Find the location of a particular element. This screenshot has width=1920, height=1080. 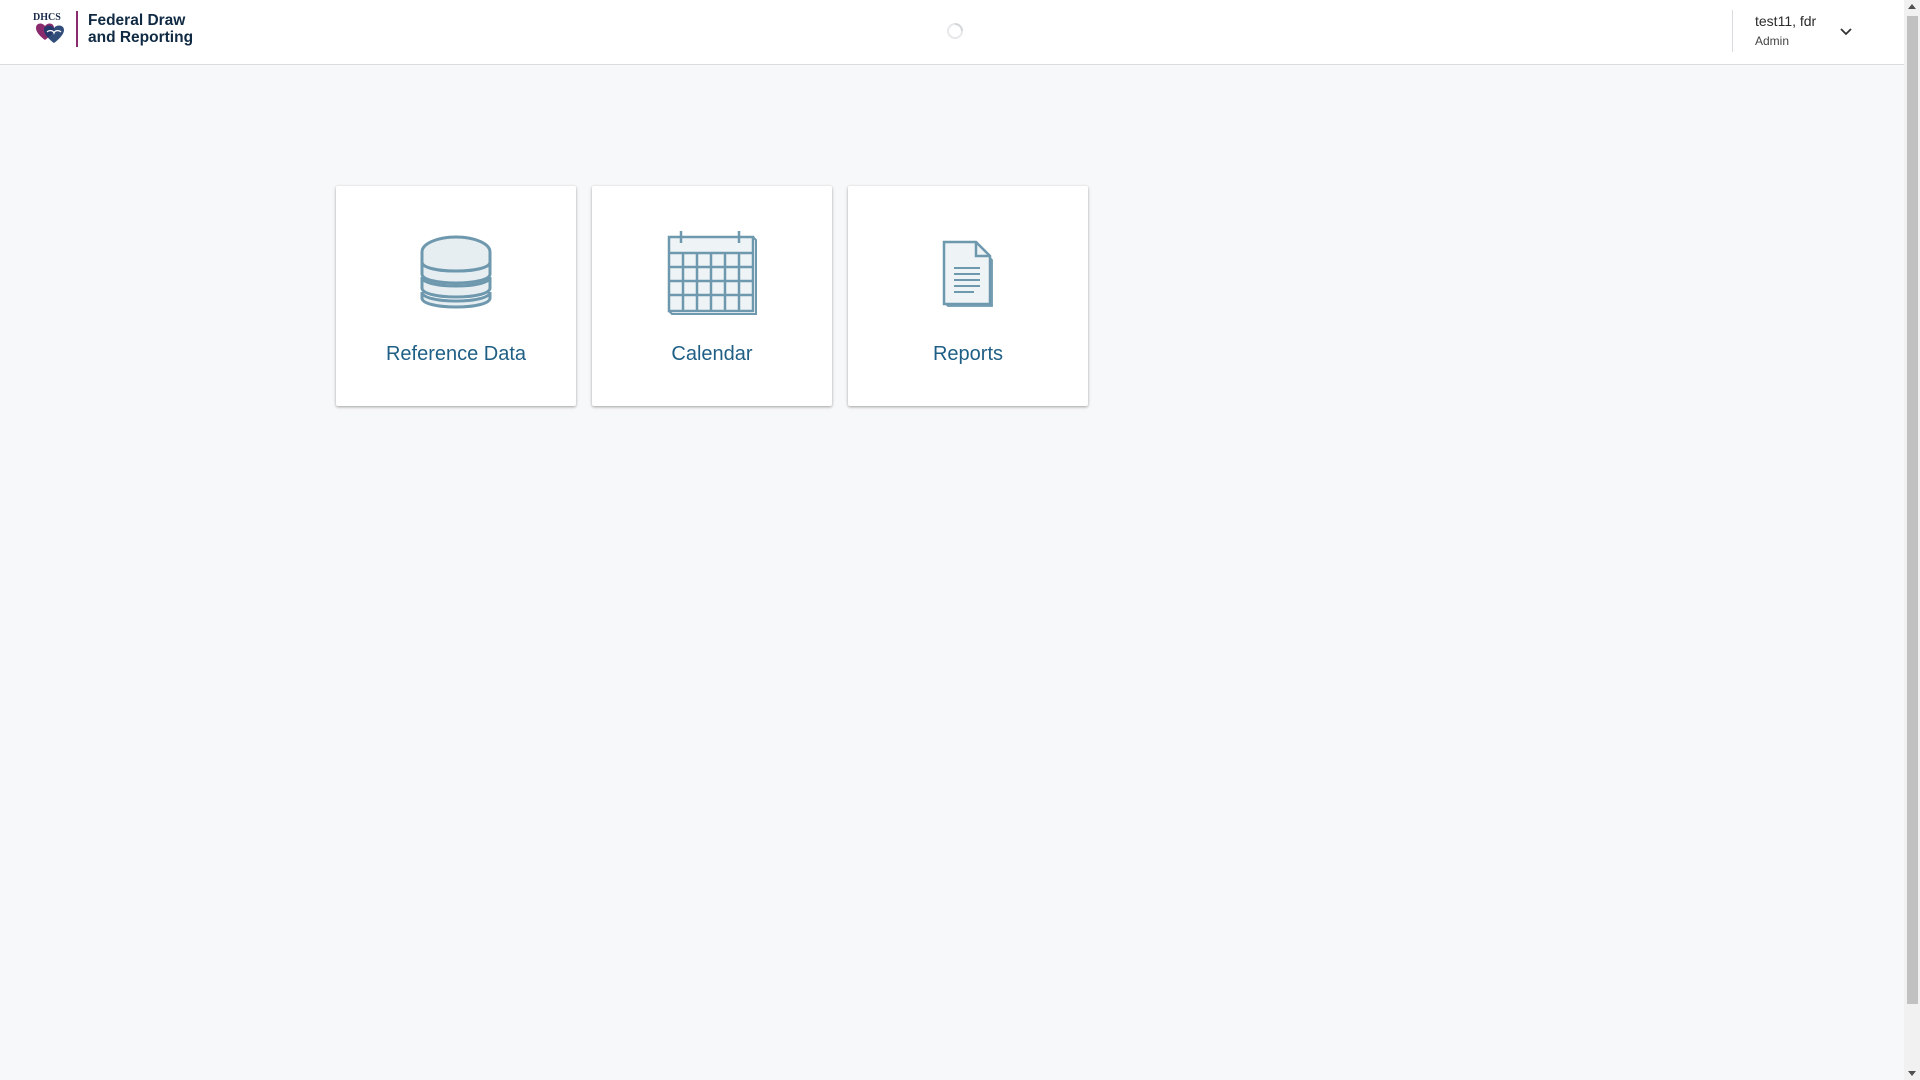

user-role: Admin is located at coordinates (1772, 41).